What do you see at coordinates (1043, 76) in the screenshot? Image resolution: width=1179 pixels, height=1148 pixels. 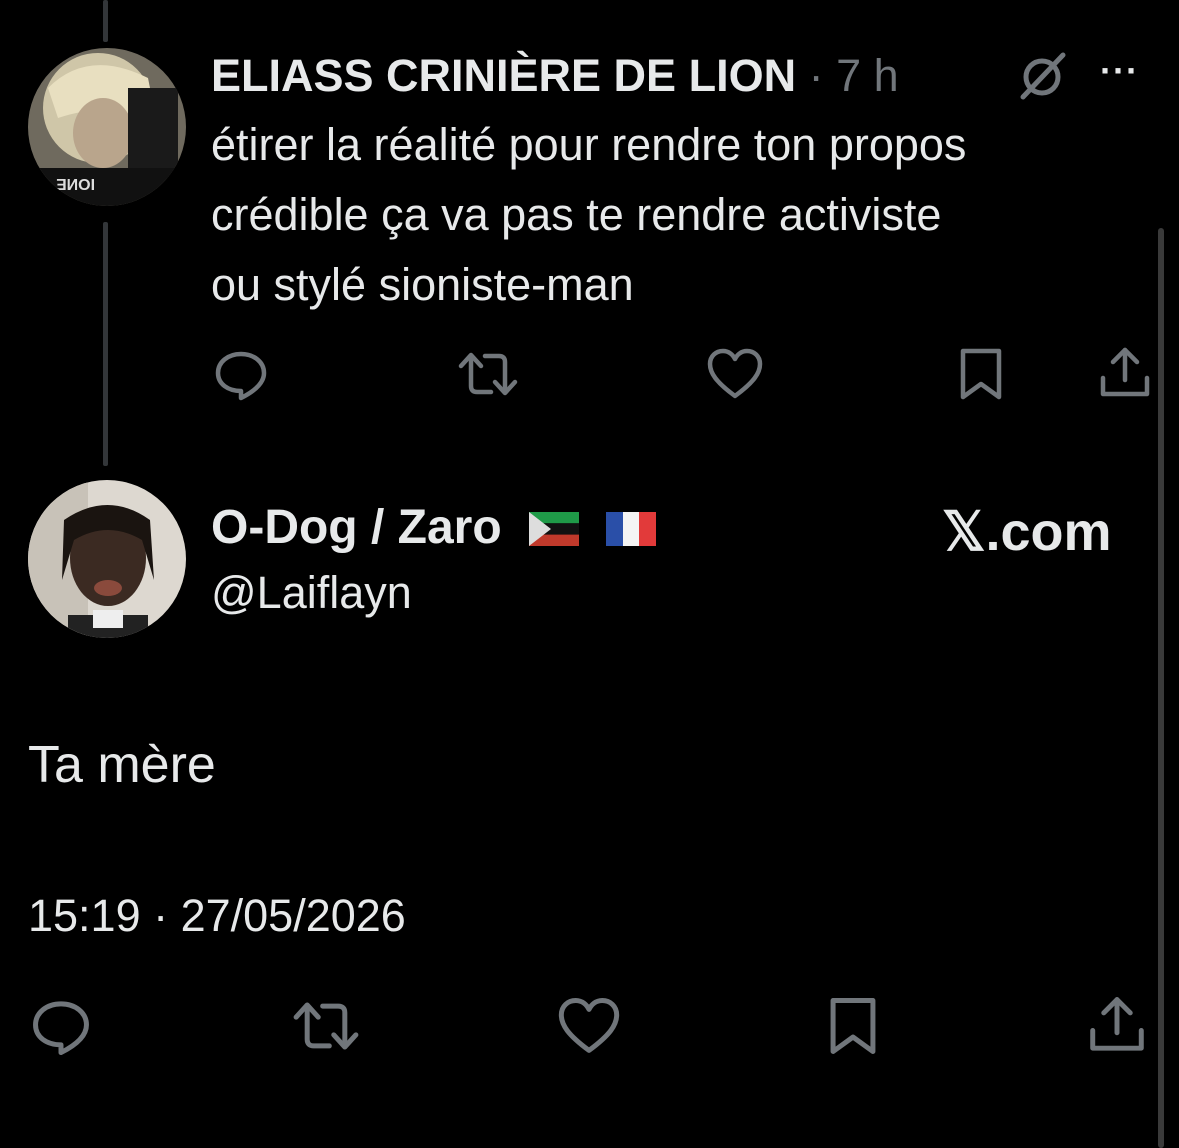 I see `grok-icon` at bounding box center [1043, 76].